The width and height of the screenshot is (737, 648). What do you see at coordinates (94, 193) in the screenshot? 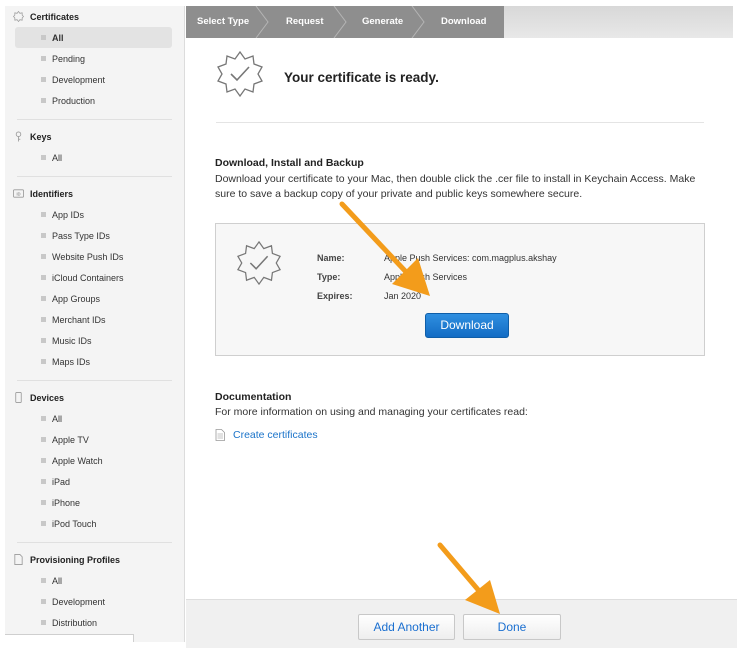
I see `sidebar-section-identifiers: ID Identifiers` at bounding box center [94, 193].